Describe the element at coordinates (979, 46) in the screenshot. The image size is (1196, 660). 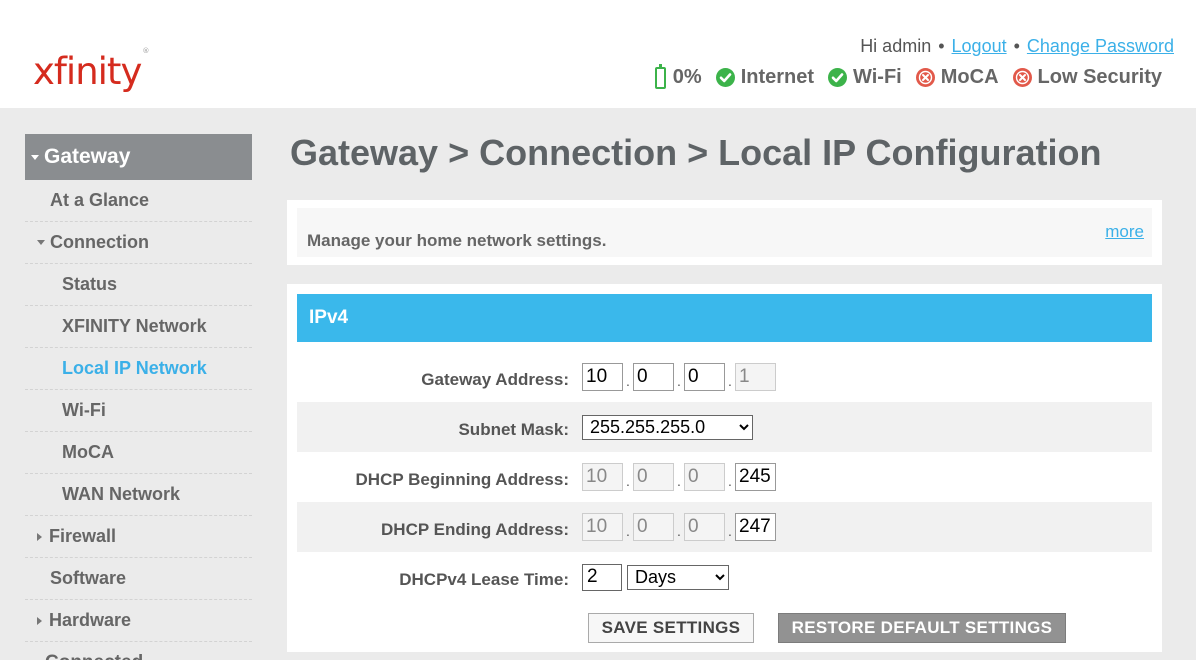
I see `logout-link: Logout` at that location.